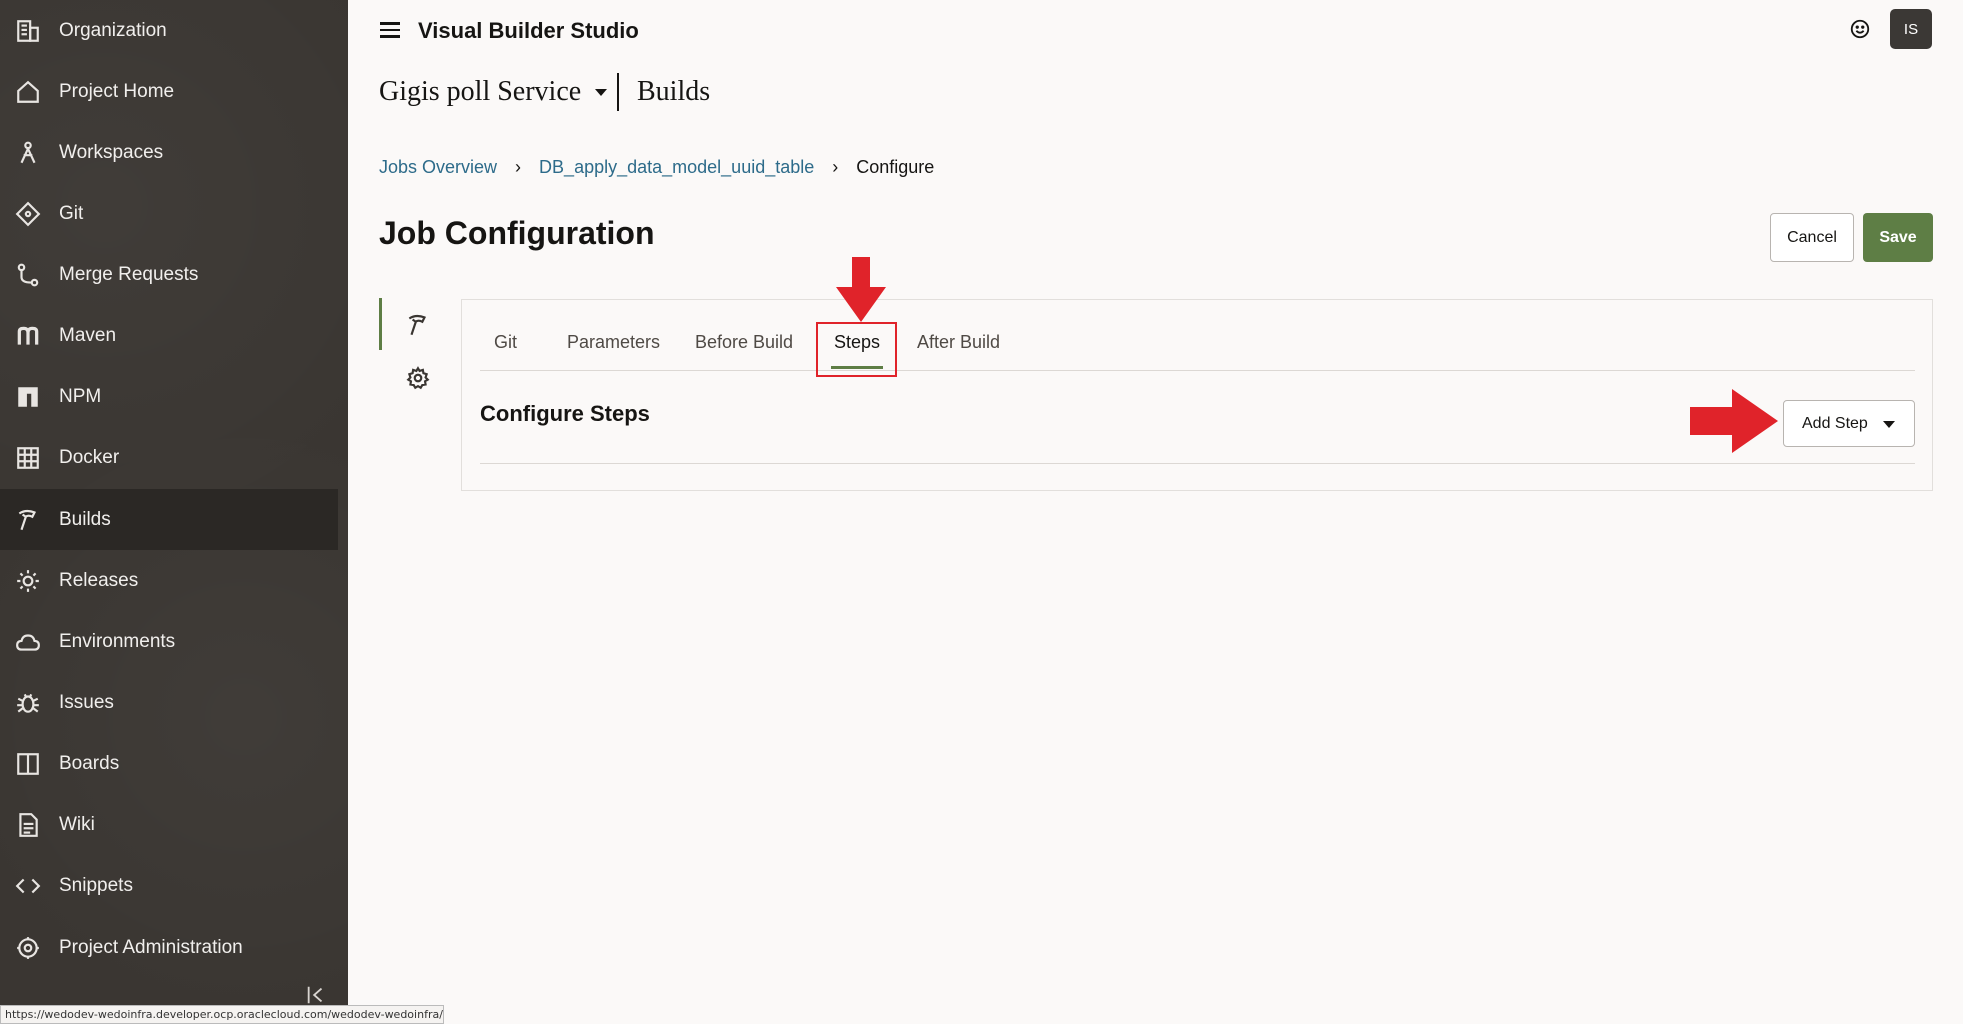 This screenshot has width=1963, height=1024. What do you see at coordinates (480, 91) in the screenshot?
I see `project-name: Gigis poll Service` at bounding box center [480, 91].